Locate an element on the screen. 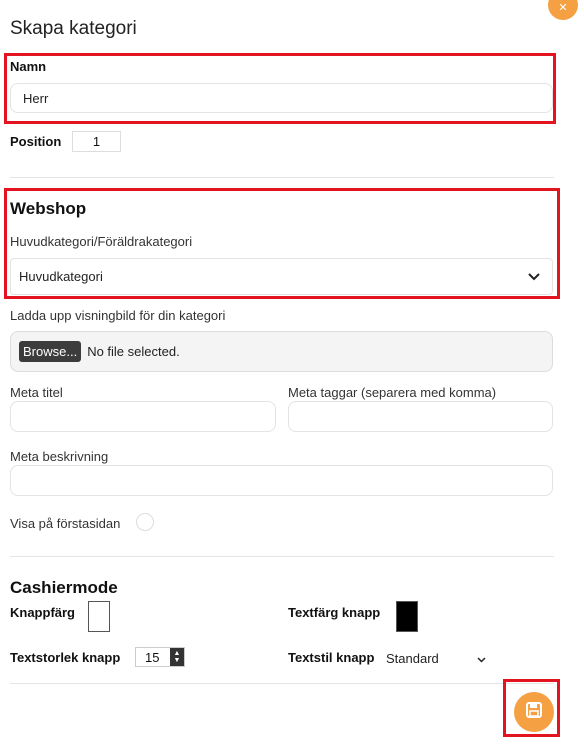 This screenshot has width=584, height=749. show-front-checkbox is located at coordinates (145, 522).